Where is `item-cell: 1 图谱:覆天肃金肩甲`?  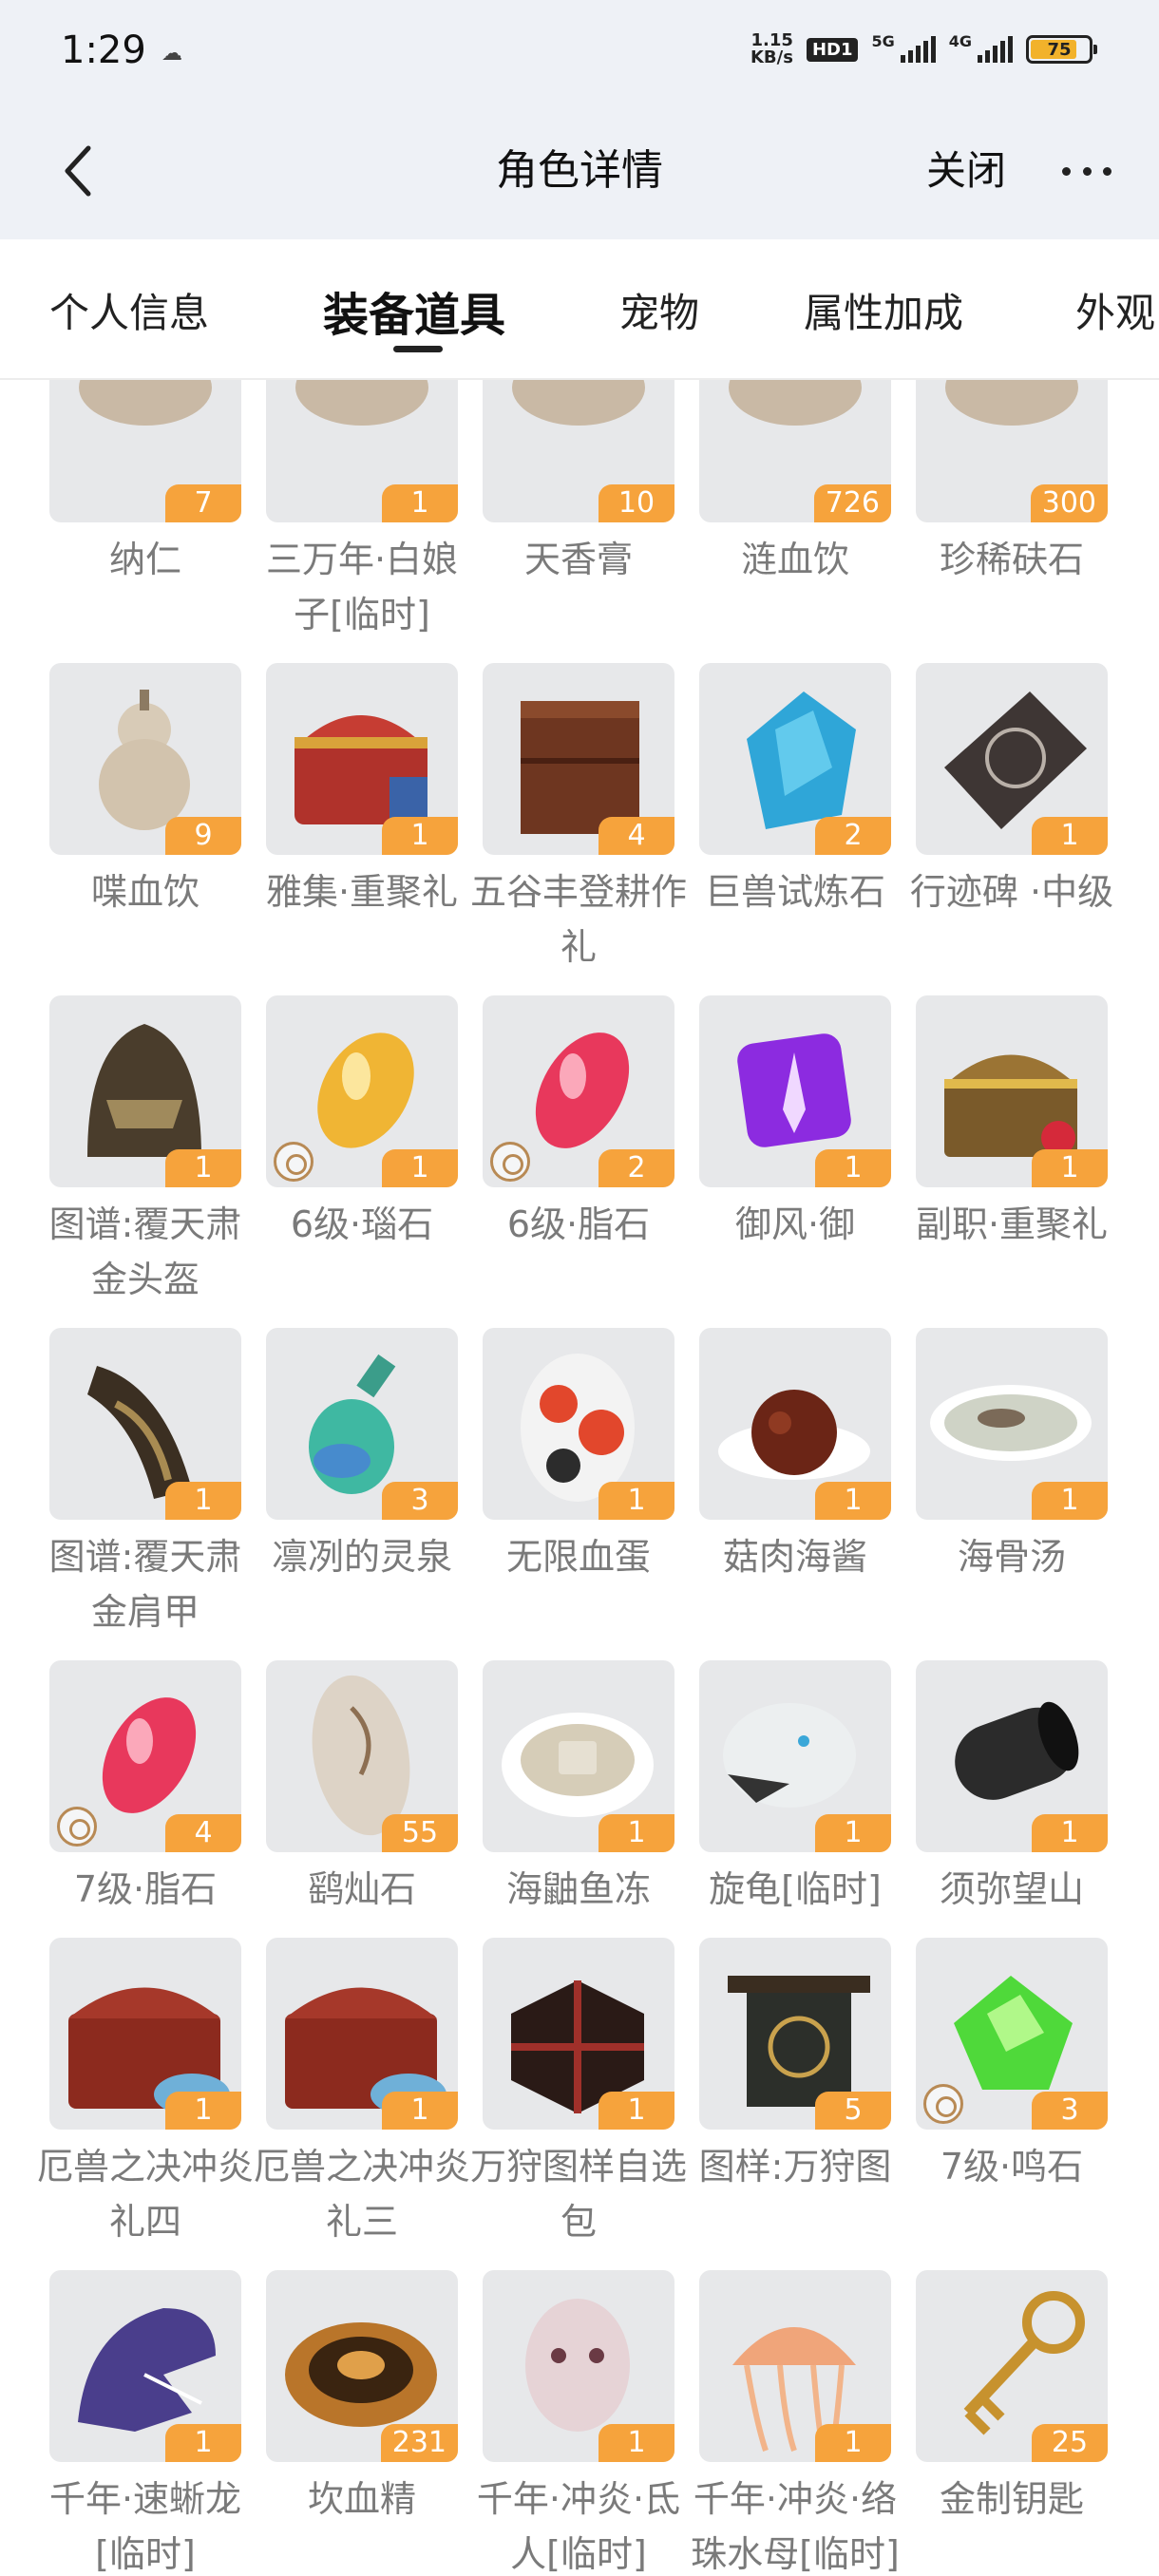 item-cell: 1 图谱:覆天肃金肩甲 is located at coordinates (145, 1483).